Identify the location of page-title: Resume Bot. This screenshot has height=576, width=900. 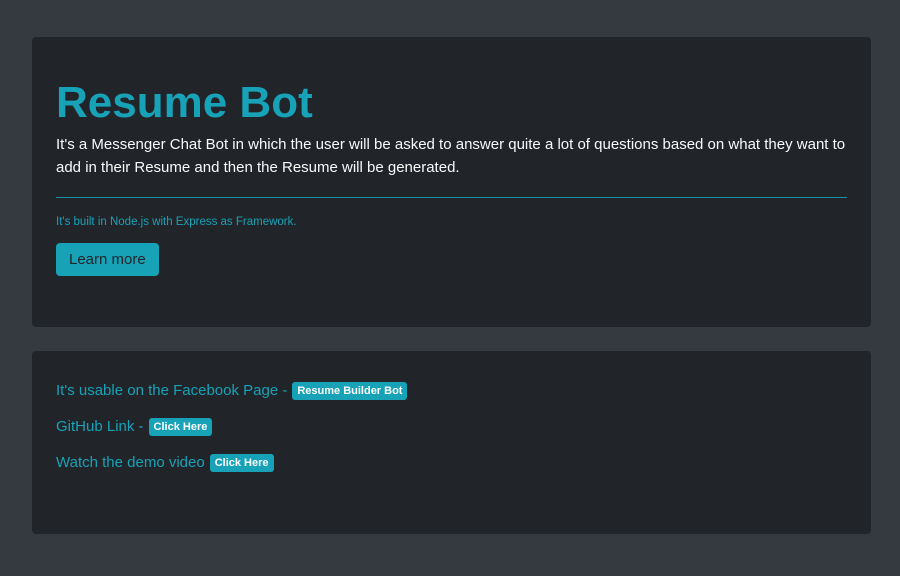
(184, 102).